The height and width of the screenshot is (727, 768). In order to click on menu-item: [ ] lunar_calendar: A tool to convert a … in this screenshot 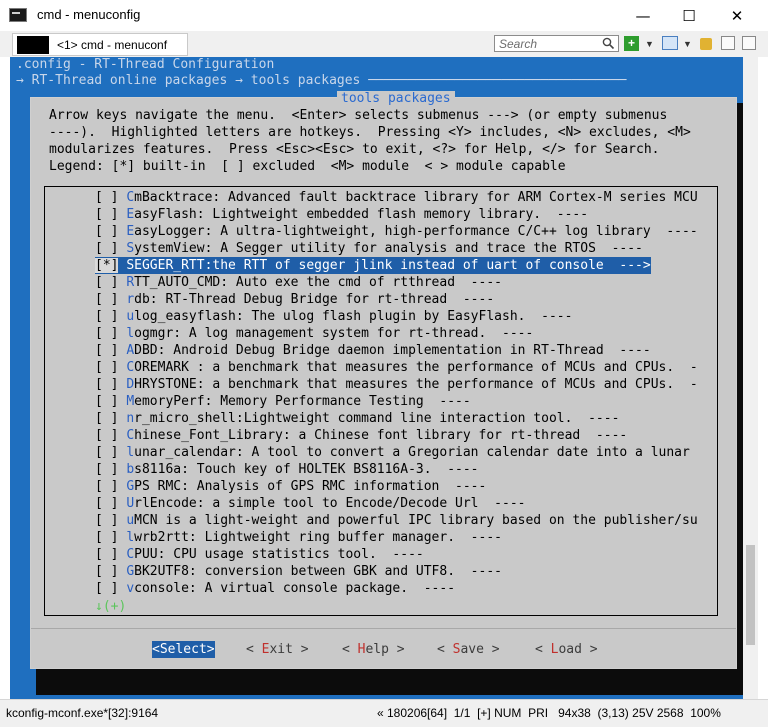, I will do `click(392, 452)`.